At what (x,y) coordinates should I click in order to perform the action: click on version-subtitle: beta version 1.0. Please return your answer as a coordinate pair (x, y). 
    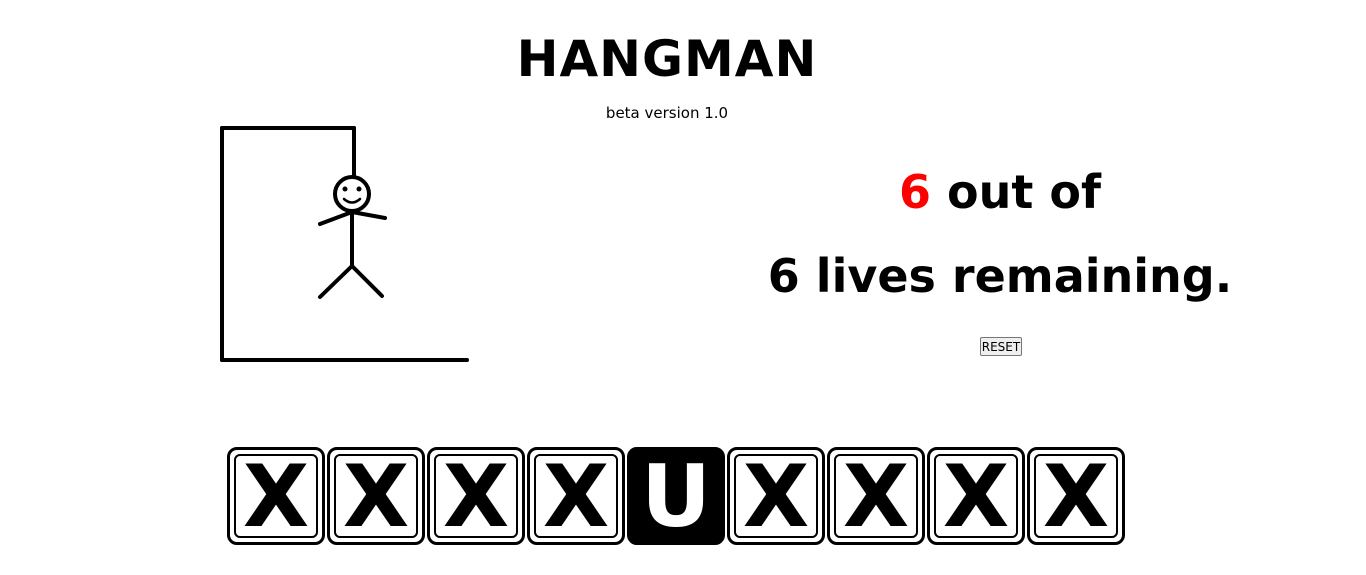
    Looking at the image, I should click on (667, 113).